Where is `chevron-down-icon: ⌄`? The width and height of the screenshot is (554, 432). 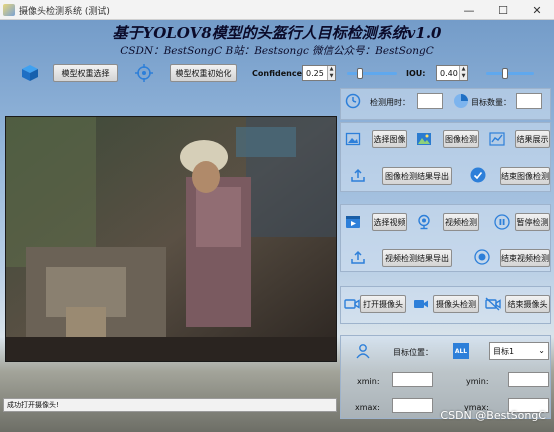 chevron-down-icon: ⌄ is located at coordinates (541, 350).